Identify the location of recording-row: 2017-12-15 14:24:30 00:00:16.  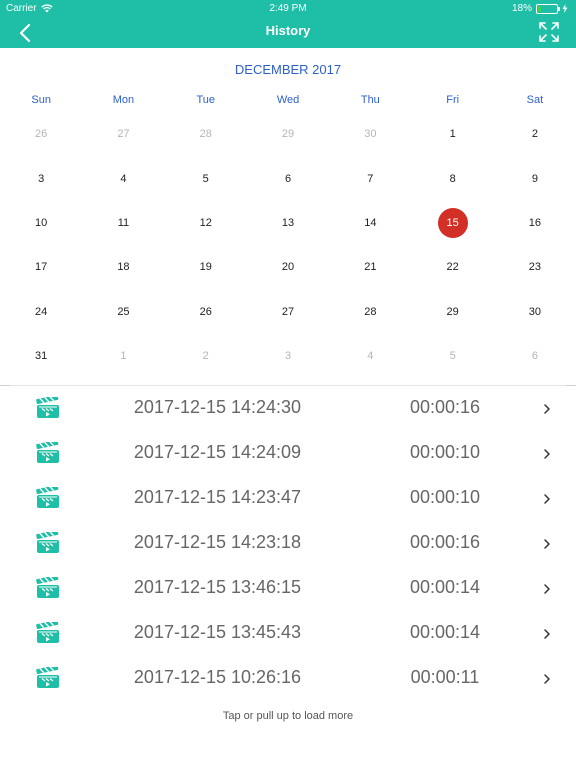
(288, 408).